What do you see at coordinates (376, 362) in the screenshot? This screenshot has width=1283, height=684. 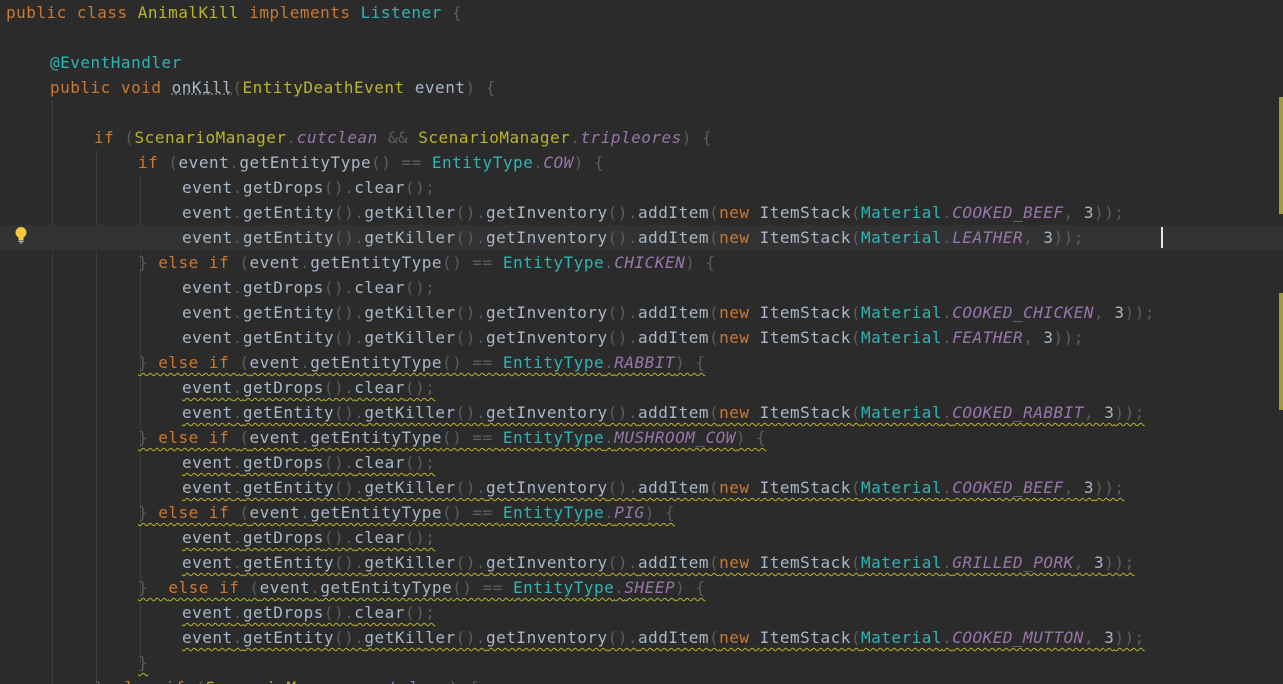 I see `code-token: getEntityType` at bounding box center [376, 362].